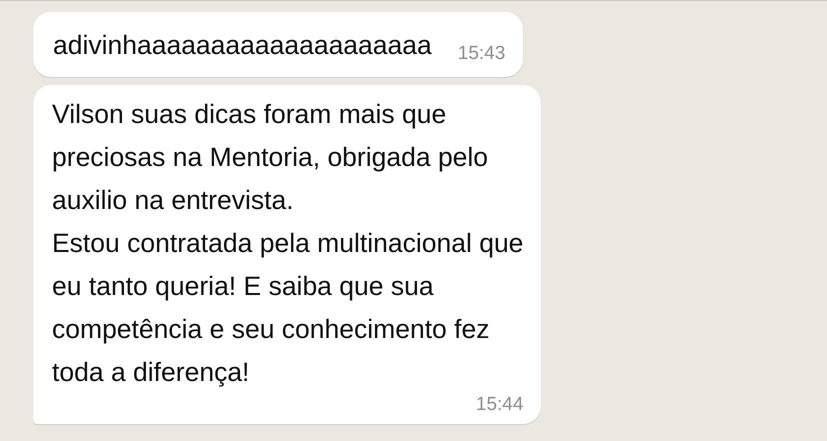 The height and width of the screenshot is (441, 827). What do you see at coordinates (500, 405) in the screenshot?
I see `message-time: 15:44` at bounding box center [500, 405].